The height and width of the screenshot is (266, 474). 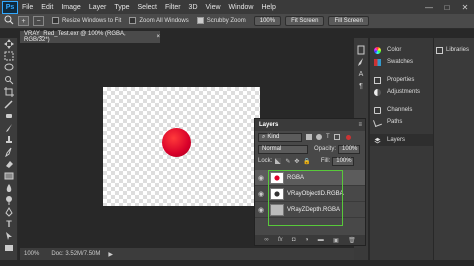 What do you see at coordinates (319, 137) in the screenshot?
I see `filter-adjust-icon` at bounding box center [319, 137].